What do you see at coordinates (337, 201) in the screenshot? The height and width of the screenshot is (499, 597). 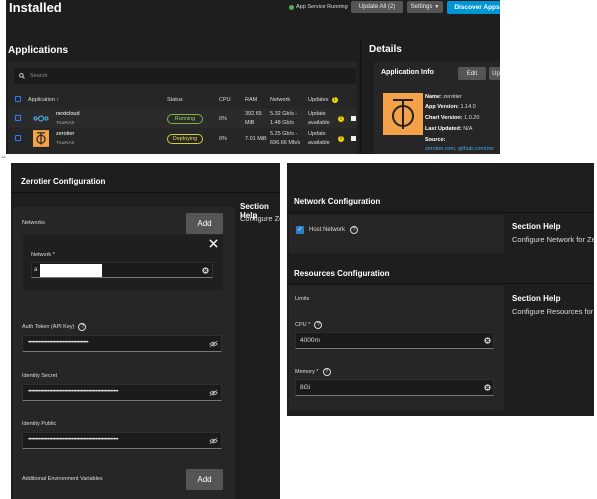 I see `network-config-title: Network Configuration` at bounding box center [337, 201].